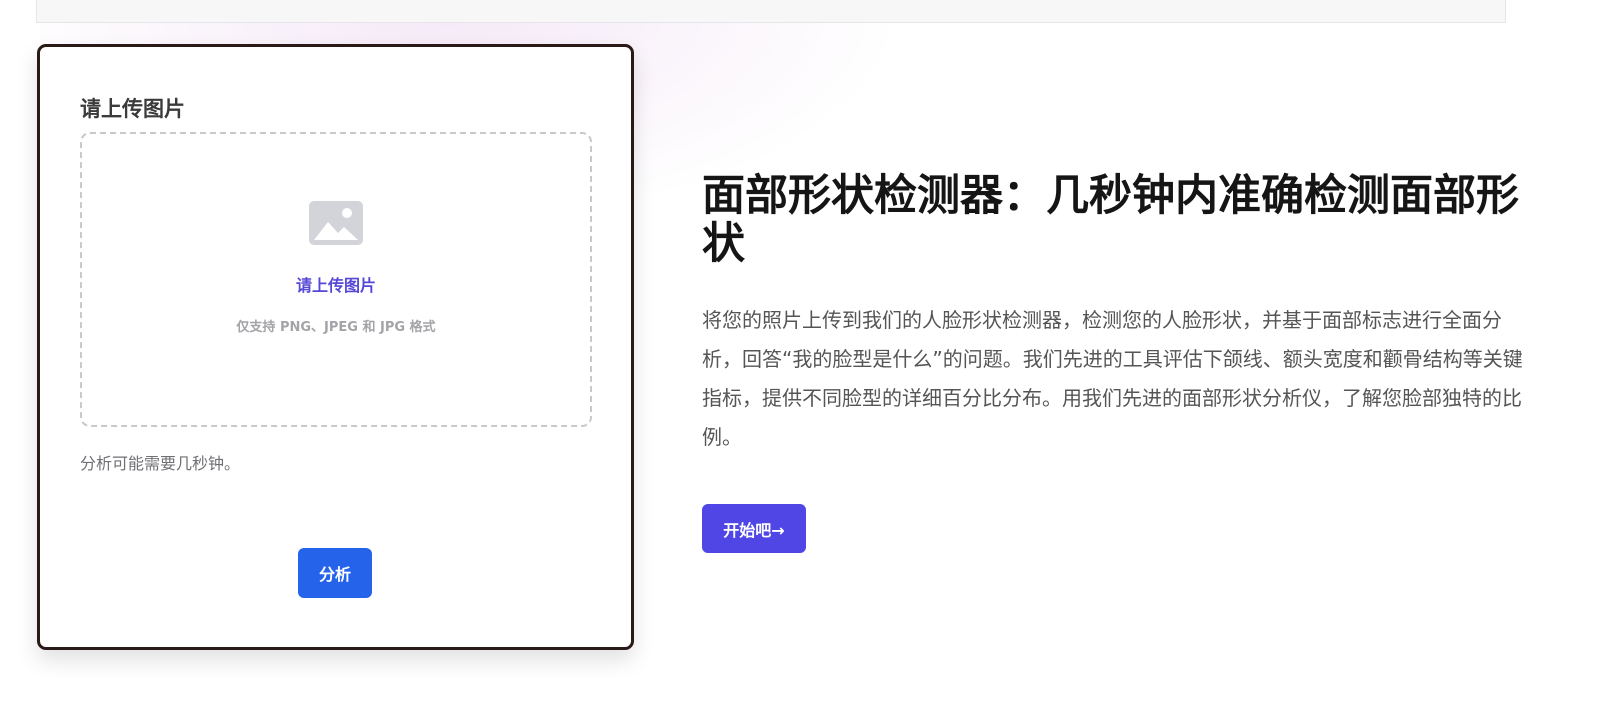 Image resolution: width=1600 pixels, height=723 pixels. Describe the element at coordinates (1110, 220) in the screenshot. I see `hero-title: 面部形状检测器：几秒钟内准确检测面部形状` at that location.